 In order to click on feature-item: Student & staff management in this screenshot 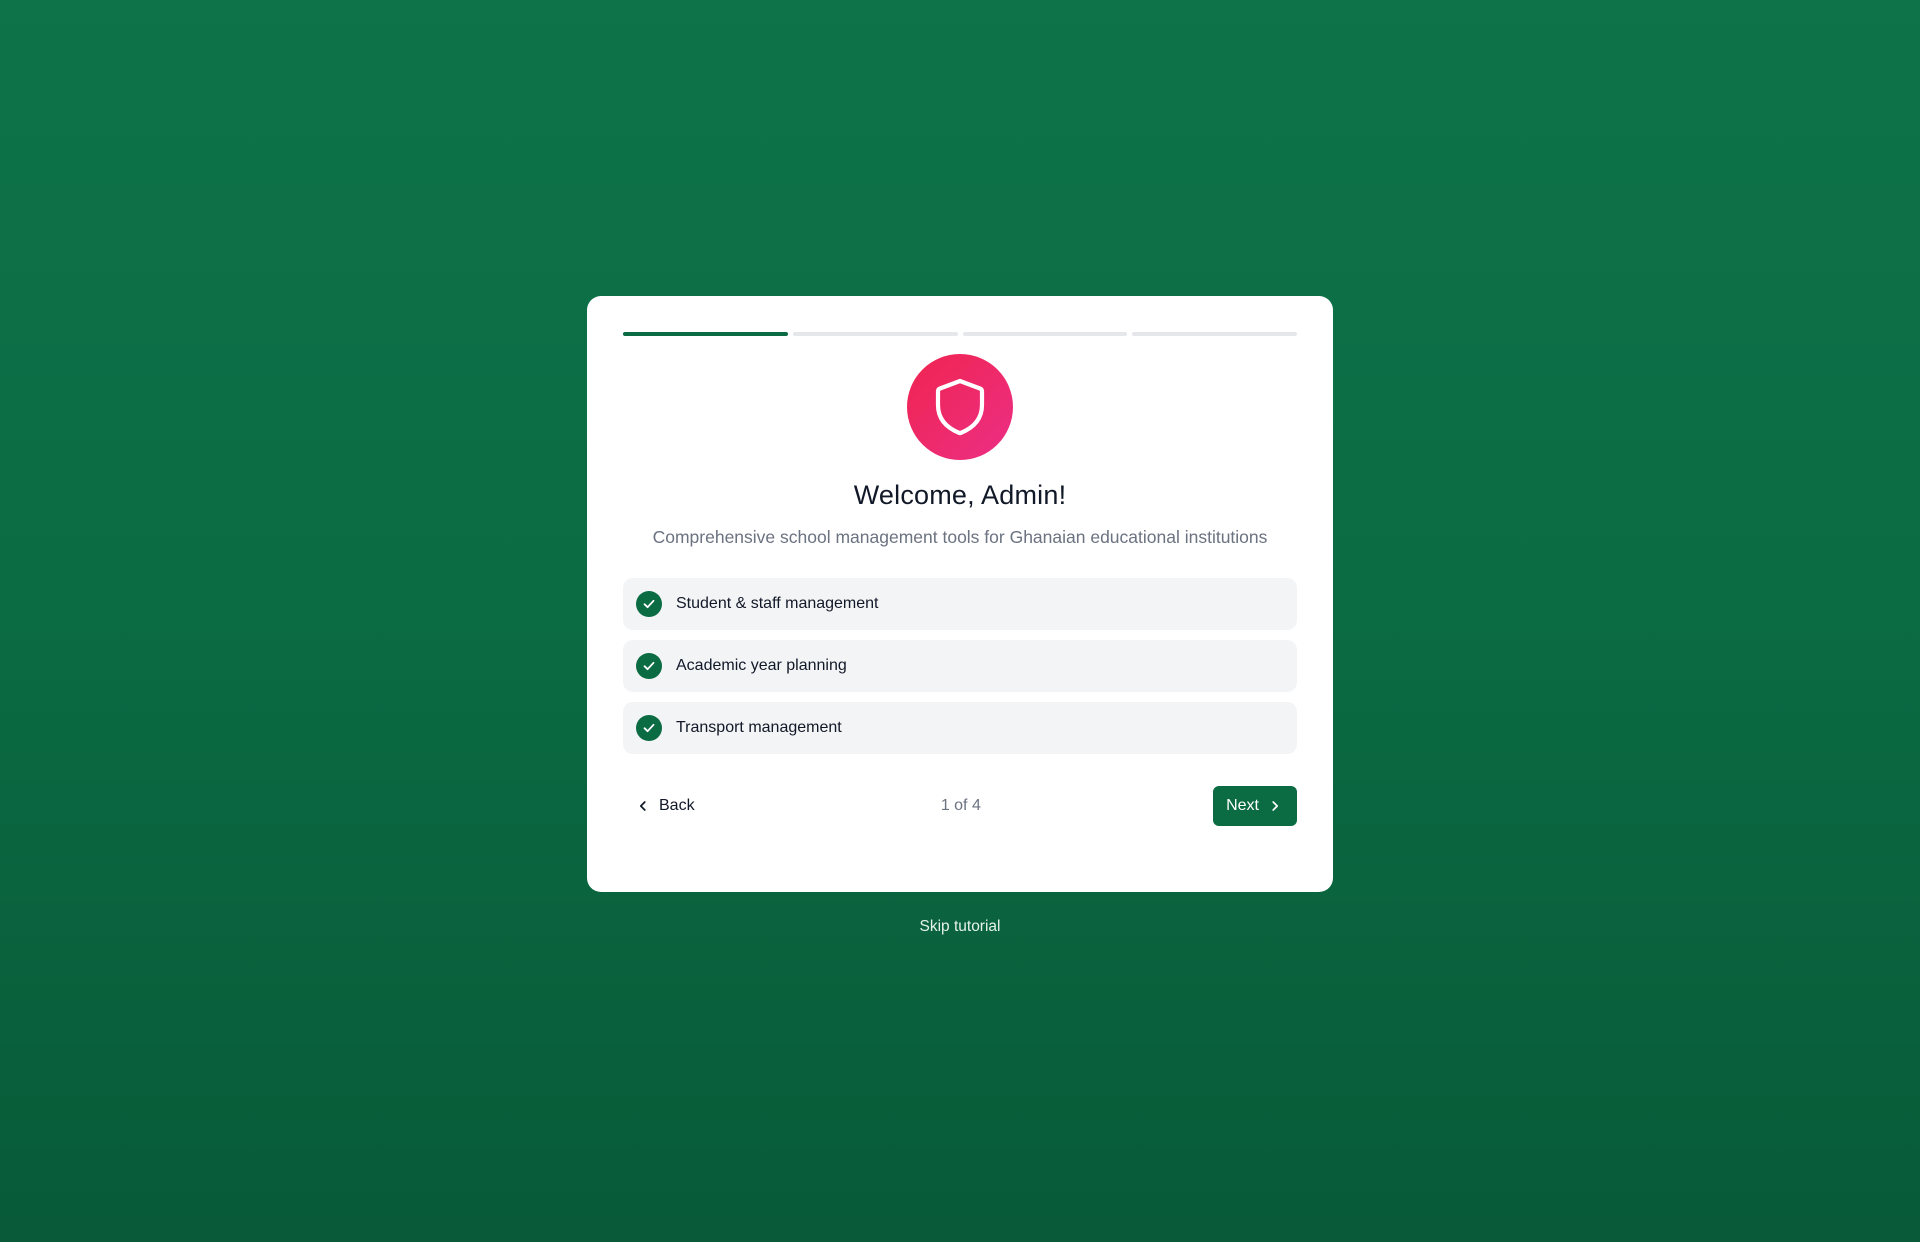, I will do `click(960, 604)`.